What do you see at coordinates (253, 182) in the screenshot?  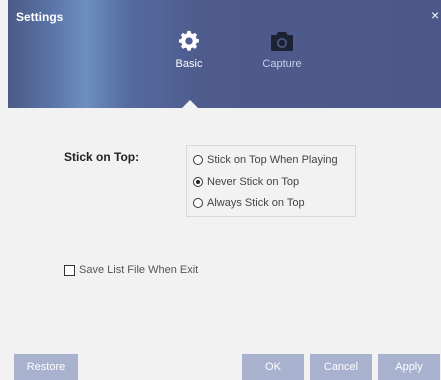 I see `radio-label: Never Stick on Top` at bounding box center [253, 182].